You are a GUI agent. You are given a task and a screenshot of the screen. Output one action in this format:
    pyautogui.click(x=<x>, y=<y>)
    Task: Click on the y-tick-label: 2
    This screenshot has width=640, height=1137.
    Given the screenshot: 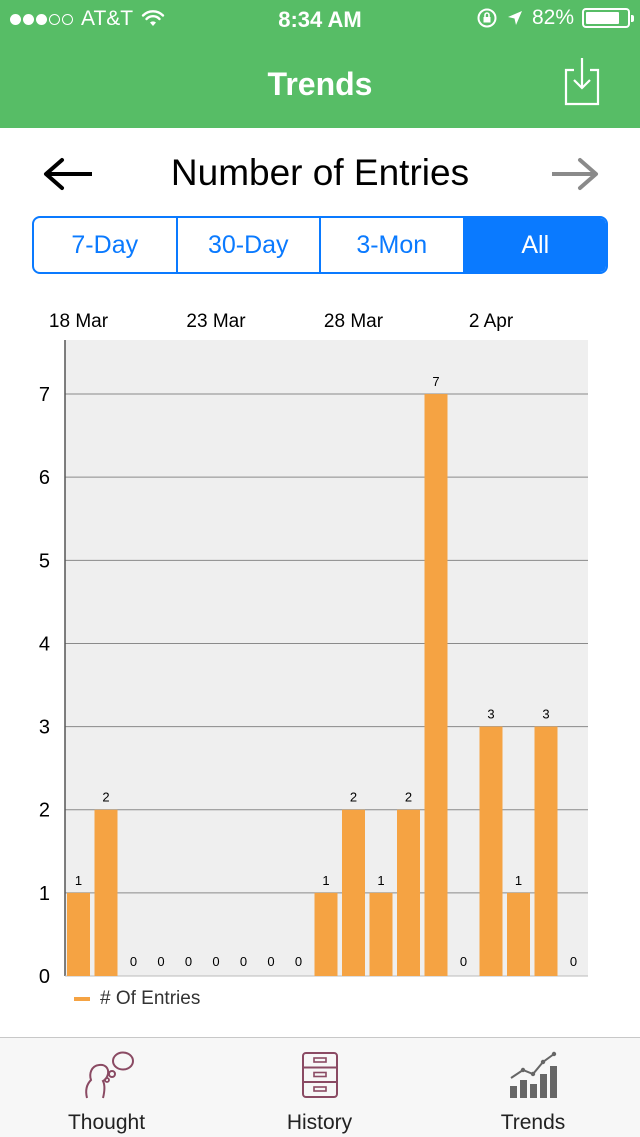 What is the action you would take?
    pyautogui.click(x=44, y=811)
    